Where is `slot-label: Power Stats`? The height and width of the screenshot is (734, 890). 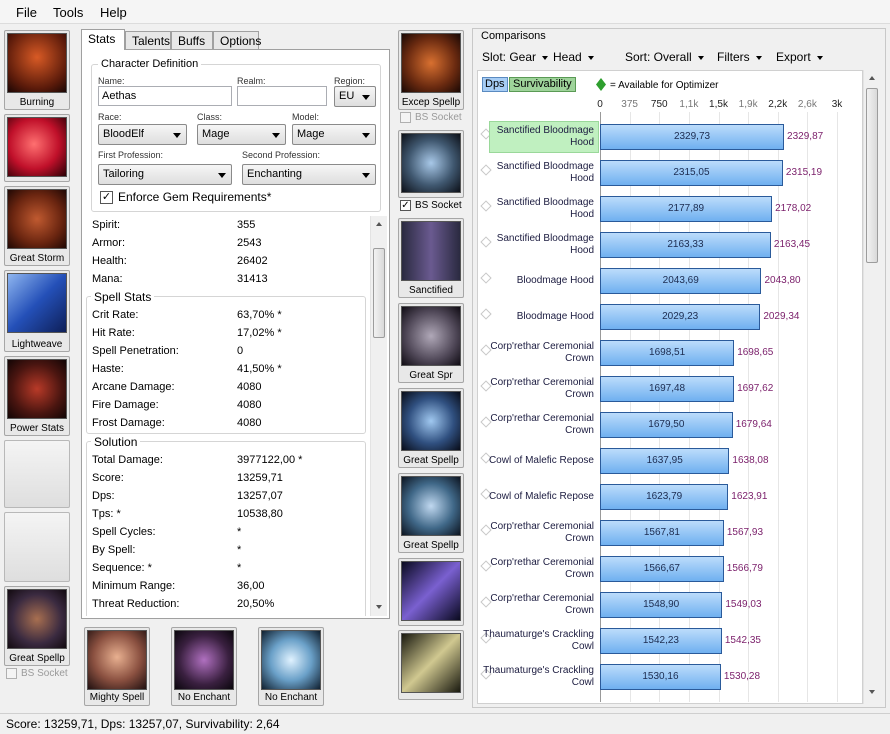
slot-label: Power Stats is located at coordinates (37, 428).